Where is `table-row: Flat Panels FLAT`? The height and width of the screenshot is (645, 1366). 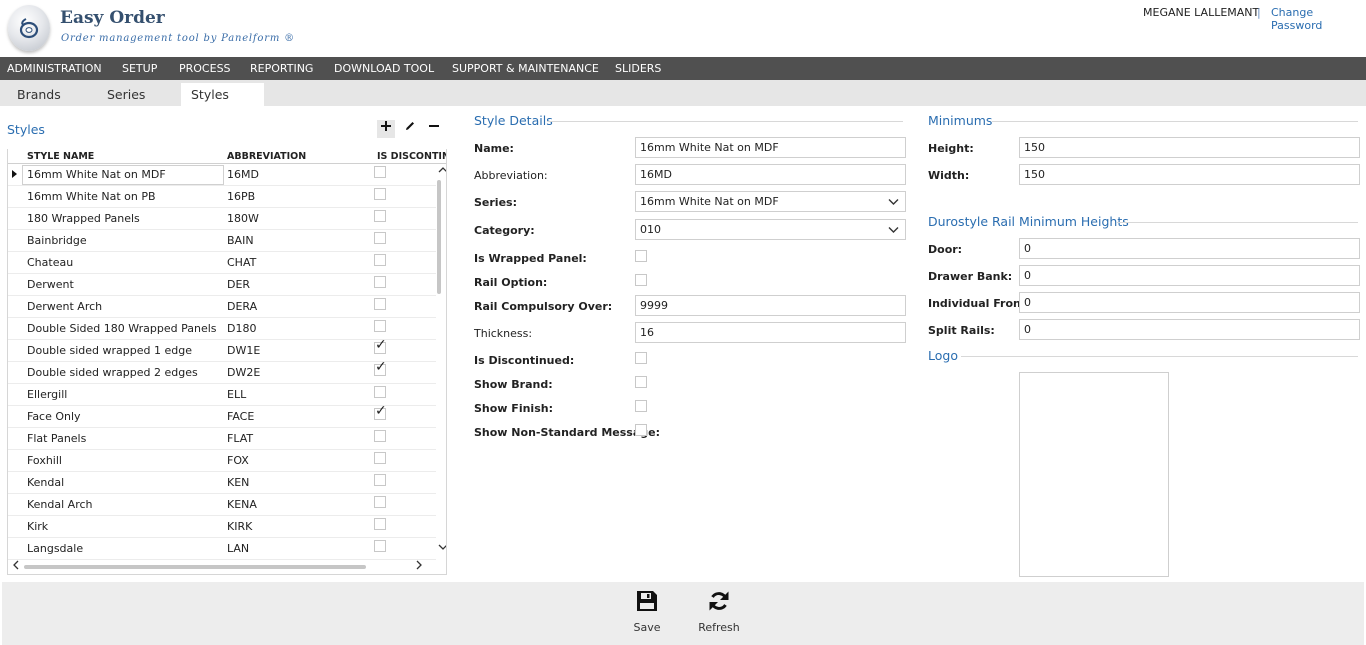
table-row: Flat Panels FLAT is located at coordinates (222, 439).